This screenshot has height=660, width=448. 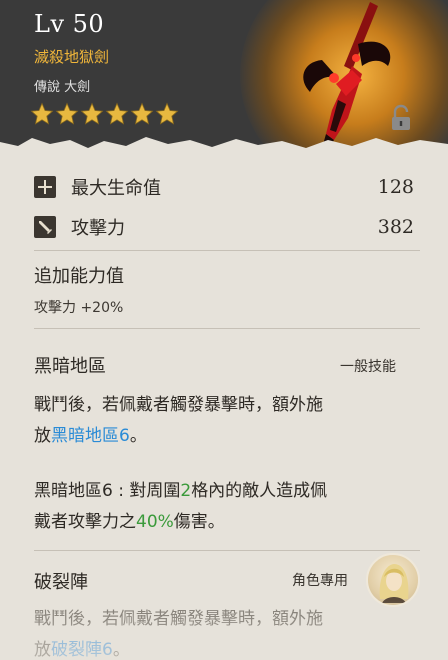 I want to click on star-rating, so click(x=104, y=114).